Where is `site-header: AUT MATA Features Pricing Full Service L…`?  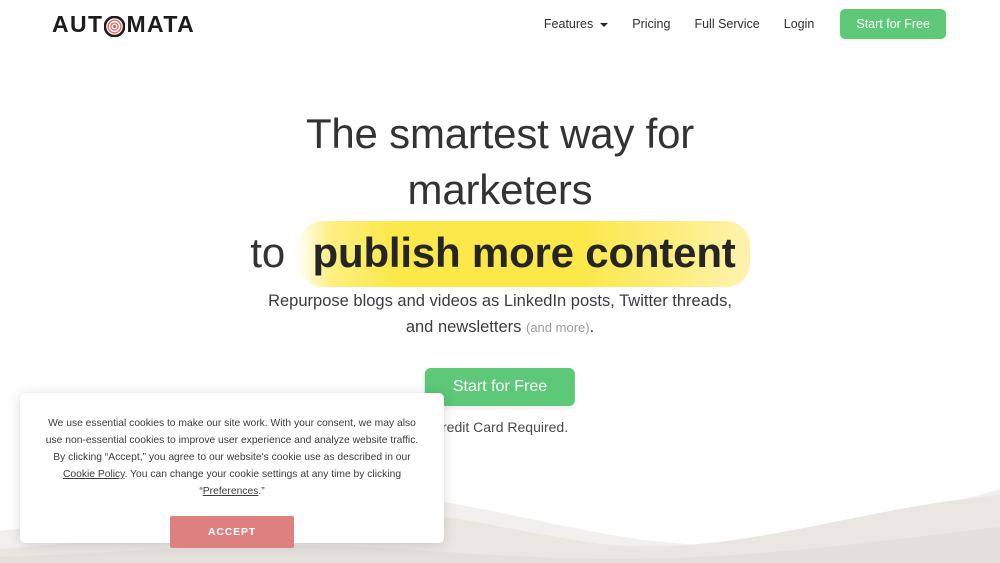
site-header: AUT MATA Features Pricing Full Service L… is located at coordinates (500, 24).